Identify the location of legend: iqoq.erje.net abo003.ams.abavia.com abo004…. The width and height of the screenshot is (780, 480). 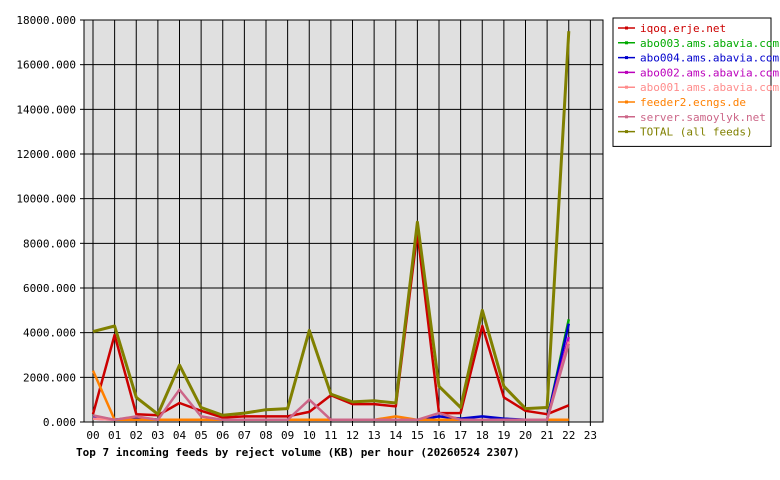
(695, 82).